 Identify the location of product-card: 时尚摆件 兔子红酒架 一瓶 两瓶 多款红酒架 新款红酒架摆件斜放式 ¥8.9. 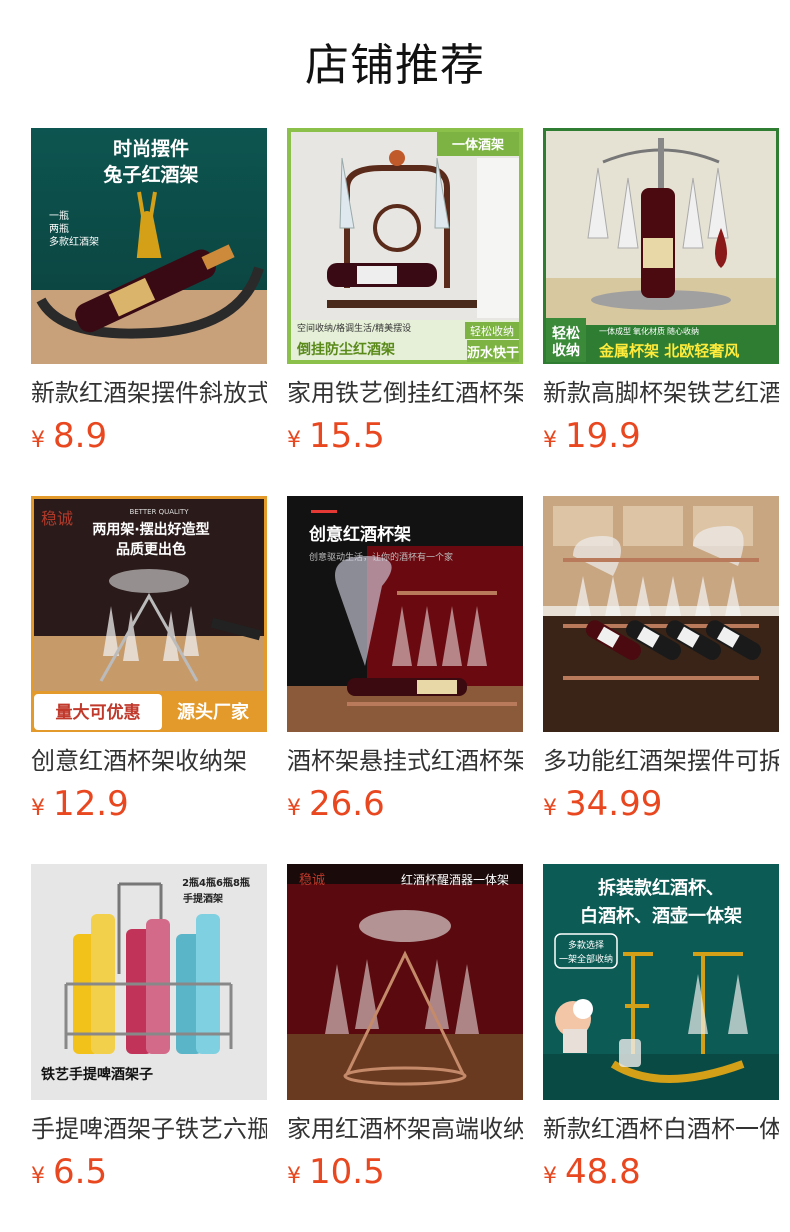
(149, 298).